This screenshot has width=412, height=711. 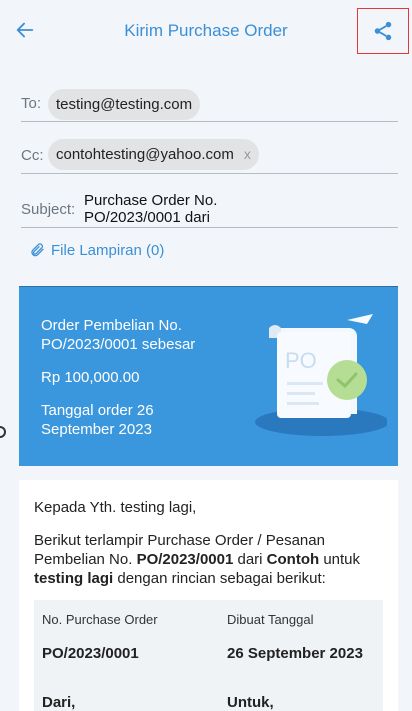 I want to click on share-icon, so click(x=383, y=31).